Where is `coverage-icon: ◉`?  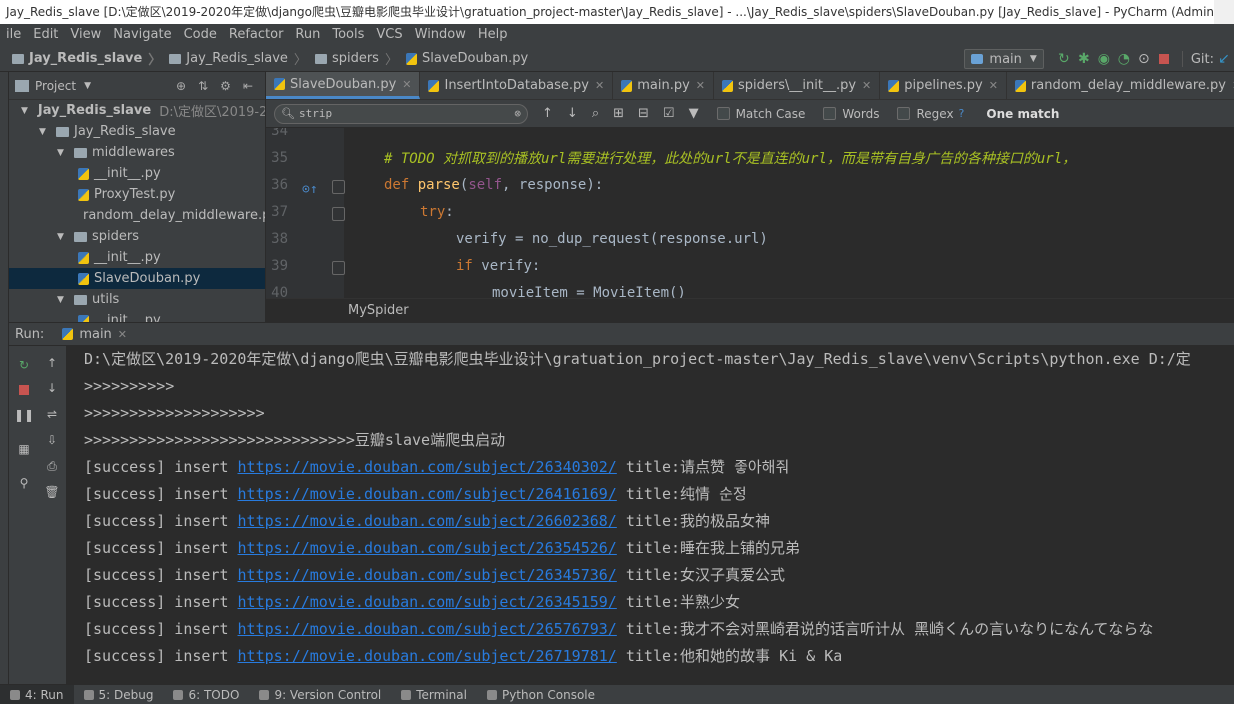 coverage-icon: ◉ is located at coordinates (1104, 59).